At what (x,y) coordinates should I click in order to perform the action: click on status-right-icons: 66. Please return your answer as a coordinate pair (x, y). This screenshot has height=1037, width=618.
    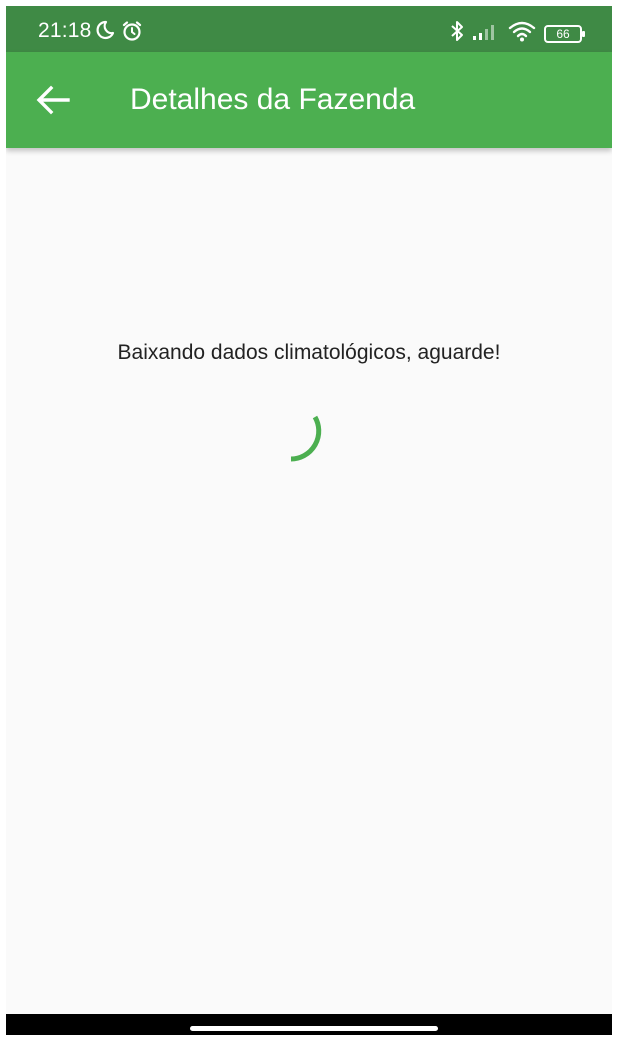
    Looking at the image, I should click on (518, 33).